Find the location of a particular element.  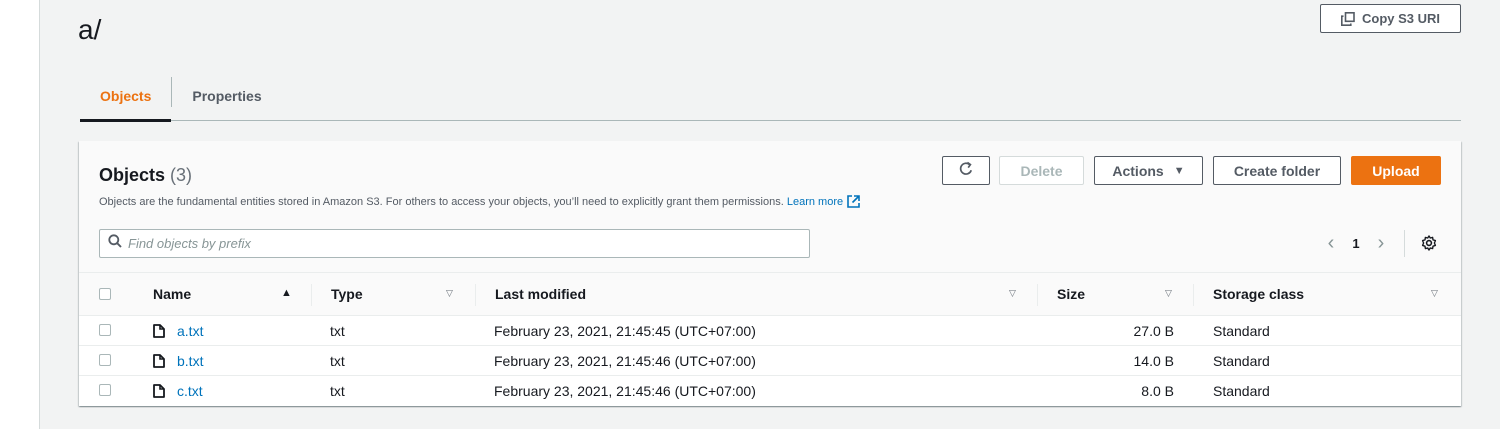

copy-icon is located at coordinates (1347, 18).